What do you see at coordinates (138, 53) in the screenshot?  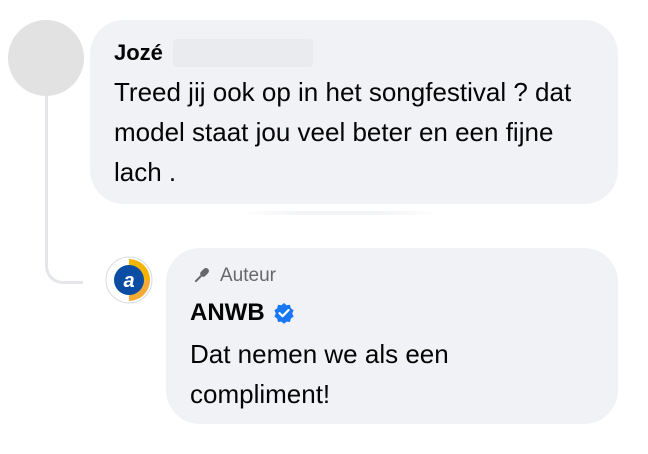 I see `comment-author-name: Jozé` at bounding box center [138, 53].